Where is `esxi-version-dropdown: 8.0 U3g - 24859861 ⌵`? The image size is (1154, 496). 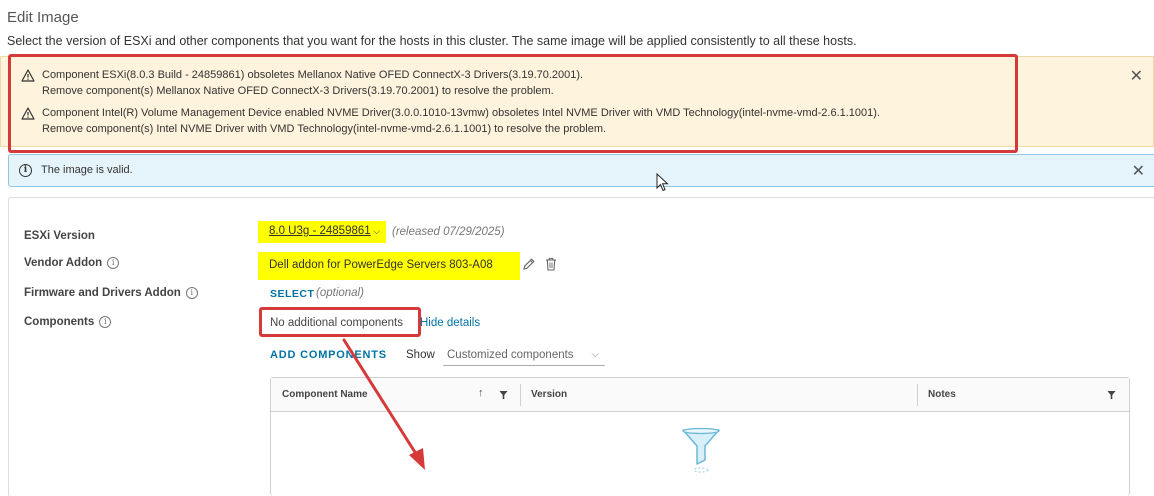
esxi-version-dropdown: 8.0 U3g - 24859861 ⌵ is located at coordinates (322, 232).